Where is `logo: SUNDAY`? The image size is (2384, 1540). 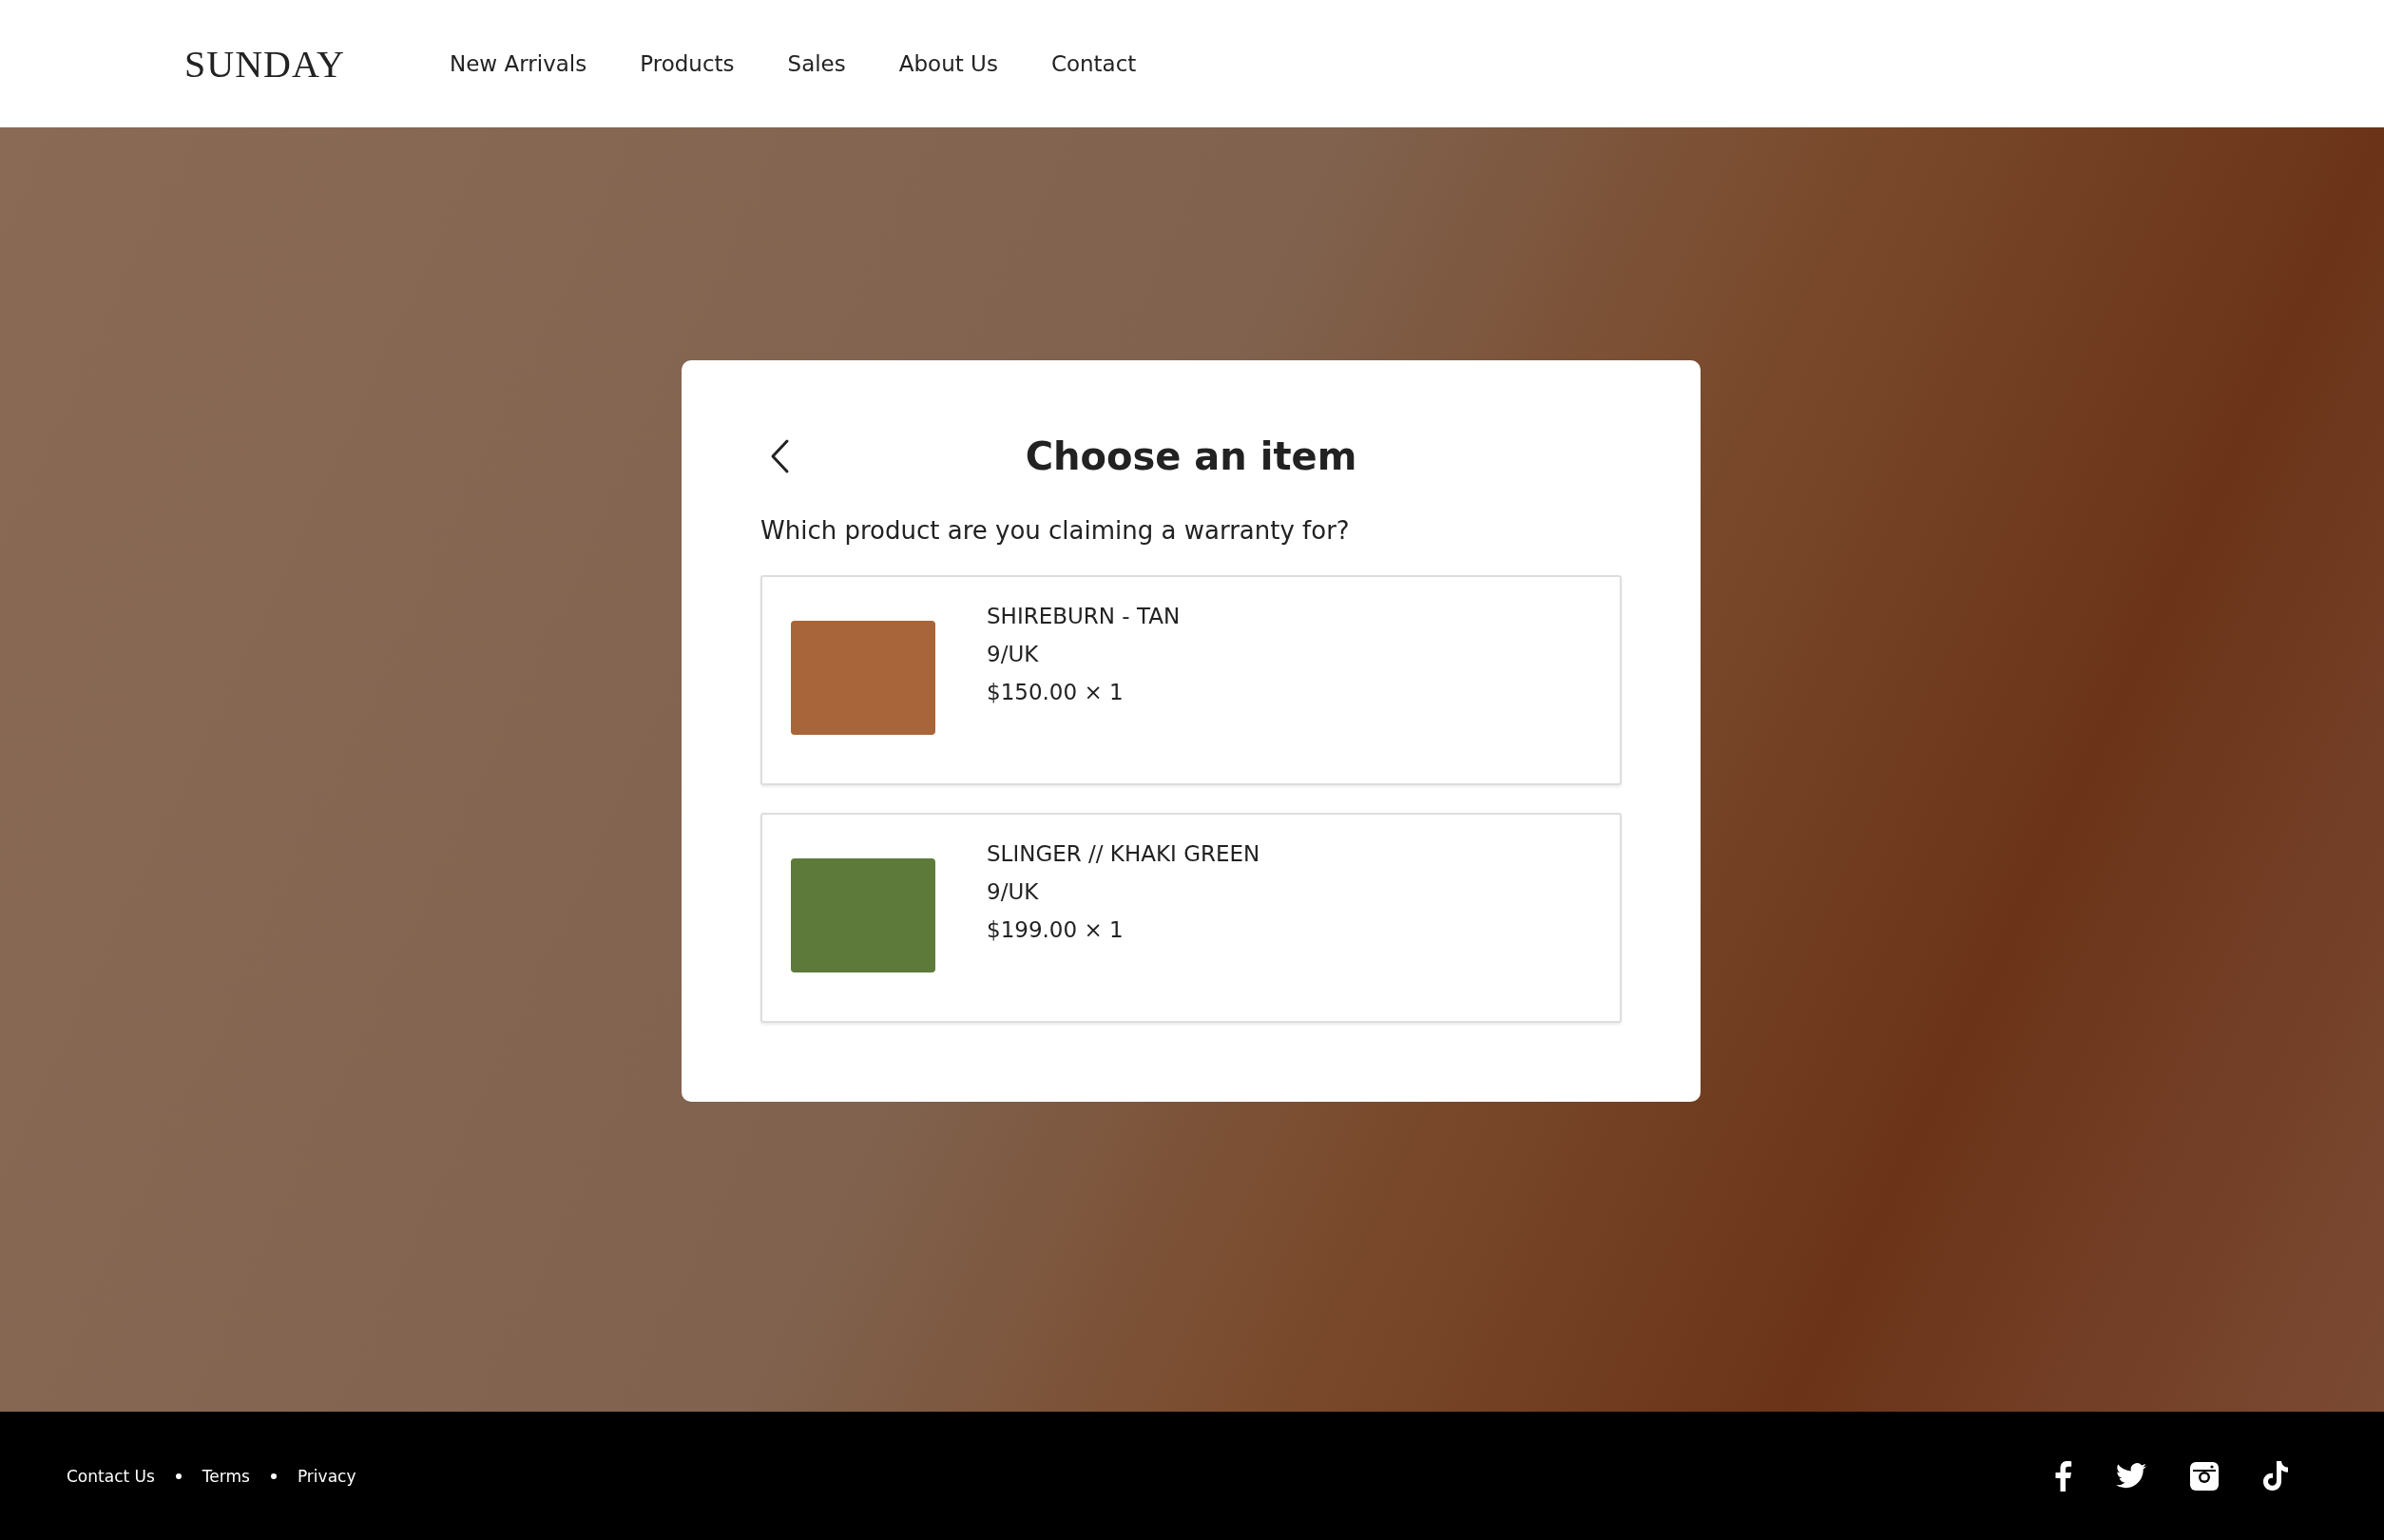 logo: SUNDAY is located at coordinates (264, 64).